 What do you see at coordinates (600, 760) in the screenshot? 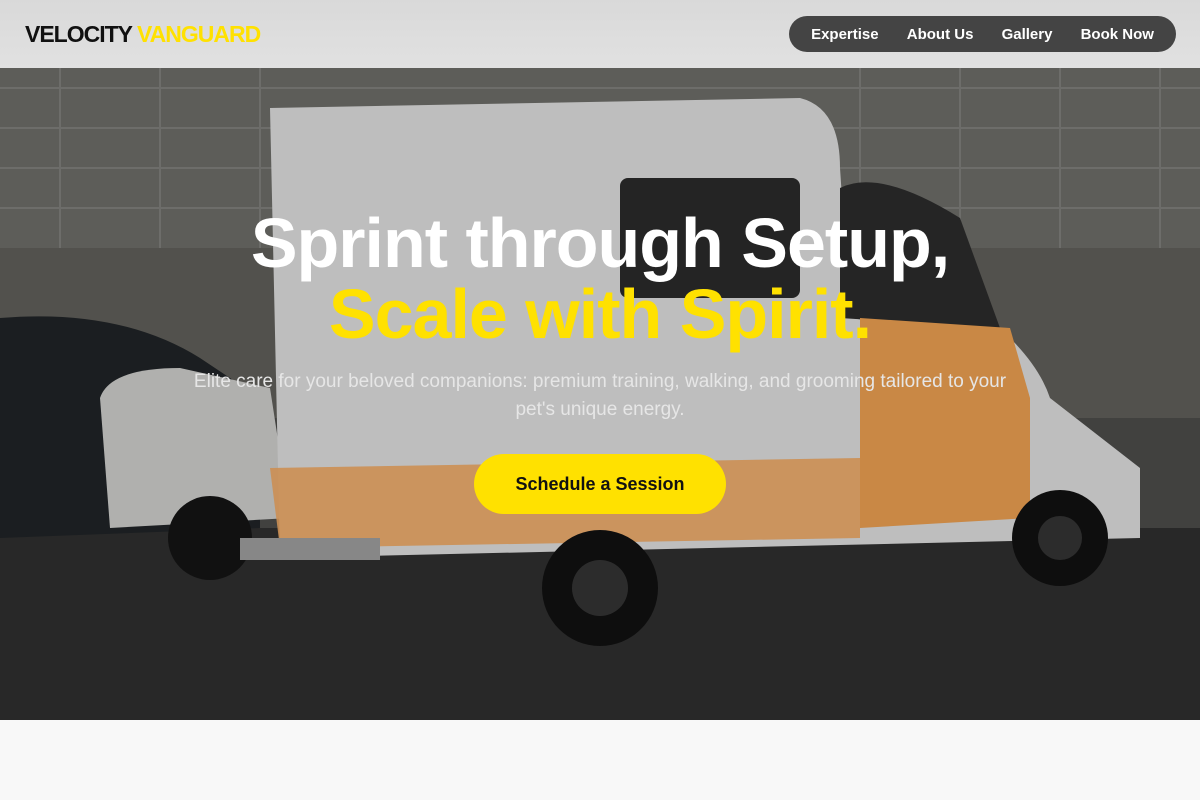
I see `next-section` at bounding box center [600, 760].